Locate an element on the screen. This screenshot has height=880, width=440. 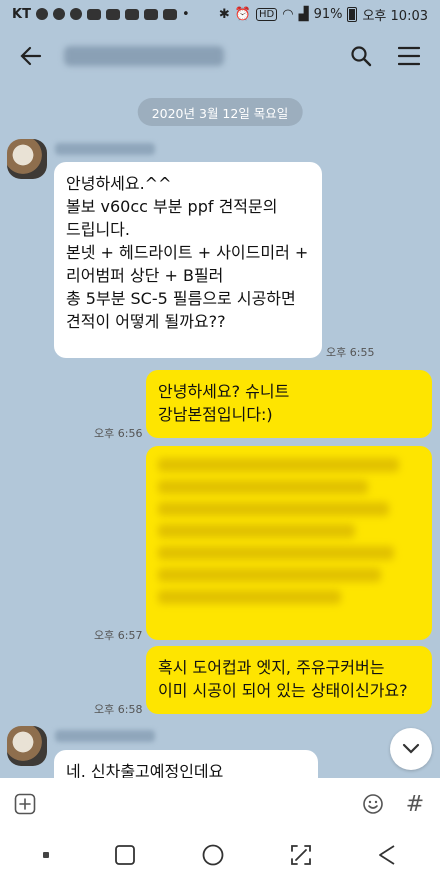
message-time: 오후 6:55 is located at coordinates (350, 352).